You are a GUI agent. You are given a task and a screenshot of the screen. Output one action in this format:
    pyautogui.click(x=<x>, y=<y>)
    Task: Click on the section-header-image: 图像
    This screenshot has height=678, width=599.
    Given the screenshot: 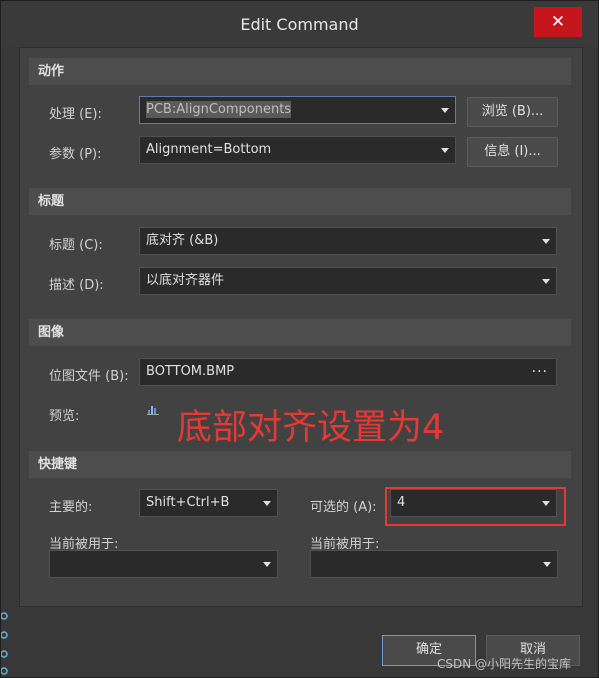 What is the action you would take?
    pyautogui.click(x=300, y=332)
    